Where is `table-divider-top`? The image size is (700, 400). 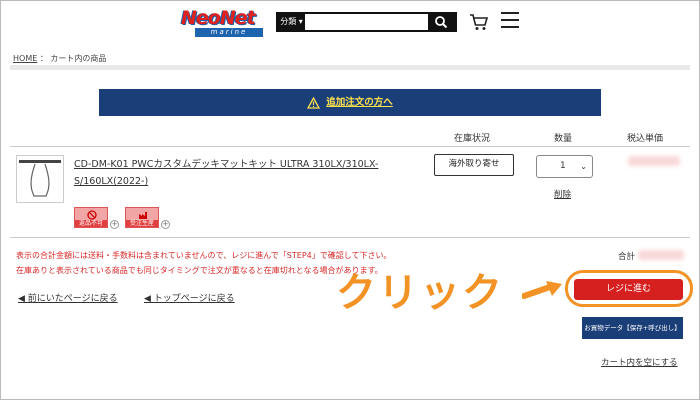 table-divider-top is located at coordinates (350, 146).